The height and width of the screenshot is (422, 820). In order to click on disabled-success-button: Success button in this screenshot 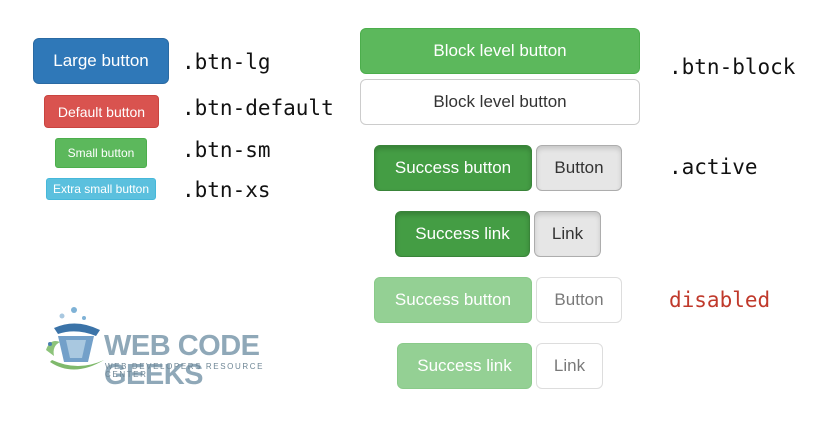, I will do `click(453, 300)`.